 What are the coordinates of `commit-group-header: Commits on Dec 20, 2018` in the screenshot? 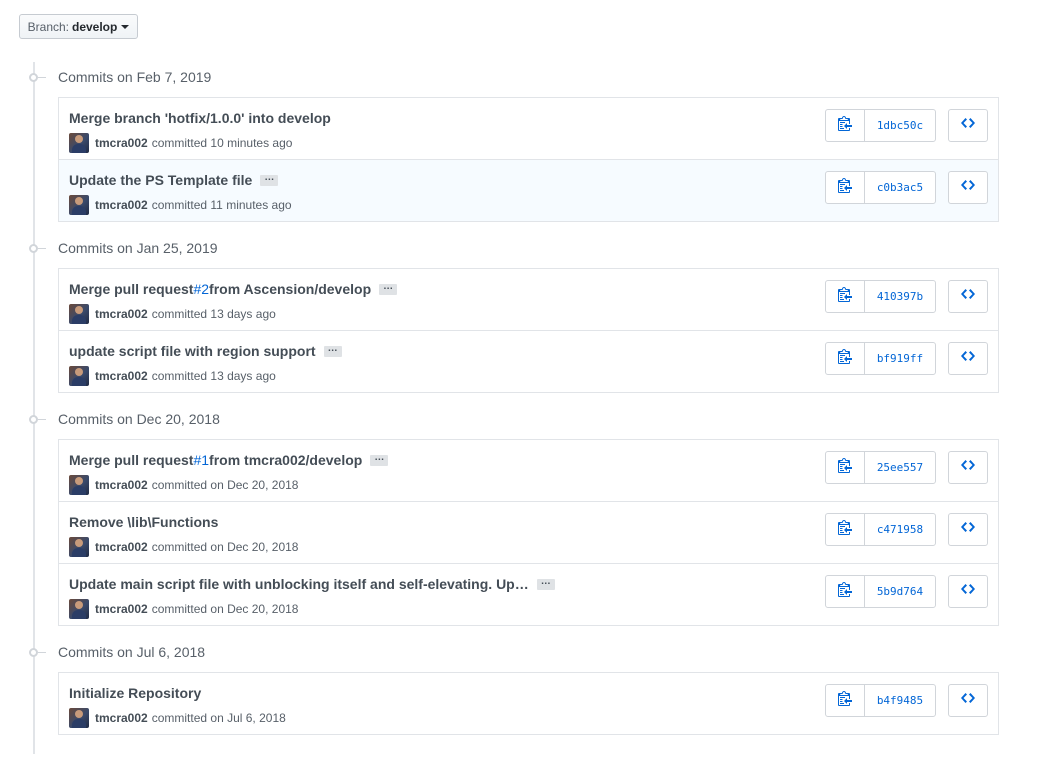 It's located at (123, 419).